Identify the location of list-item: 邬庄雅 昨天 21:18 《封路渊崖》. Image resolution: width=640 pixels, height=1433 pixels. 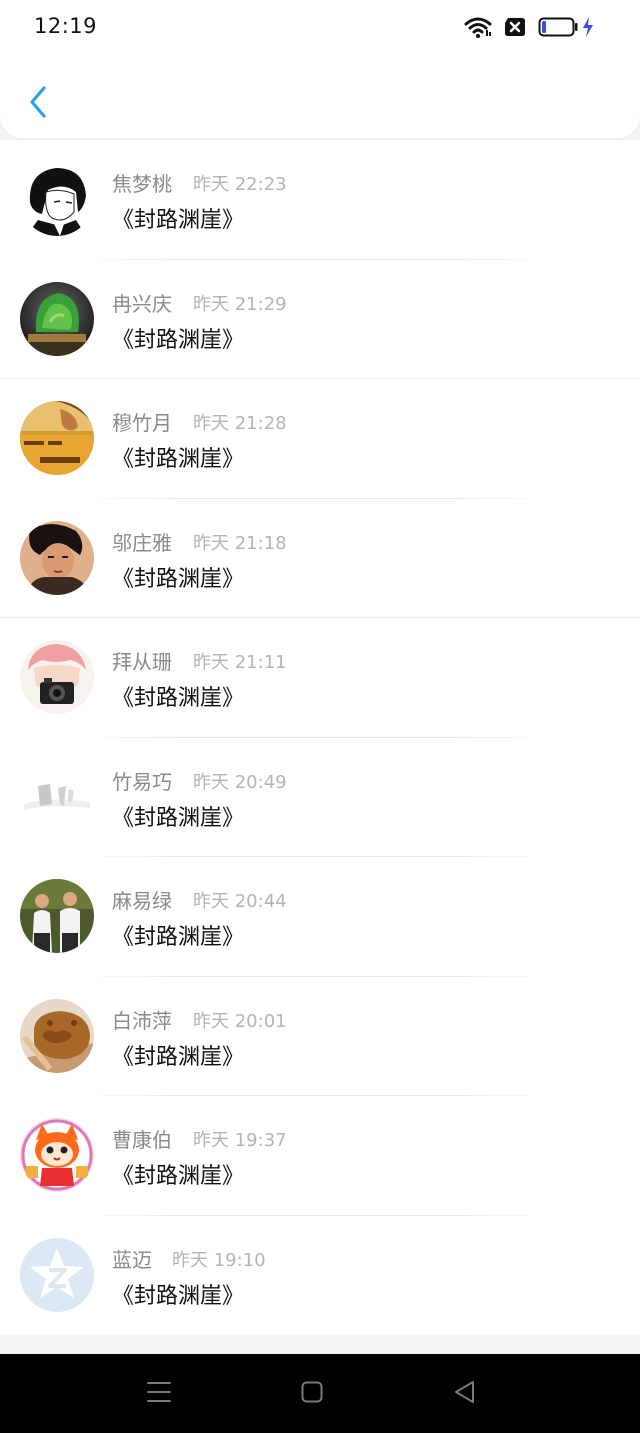
(320, 558).